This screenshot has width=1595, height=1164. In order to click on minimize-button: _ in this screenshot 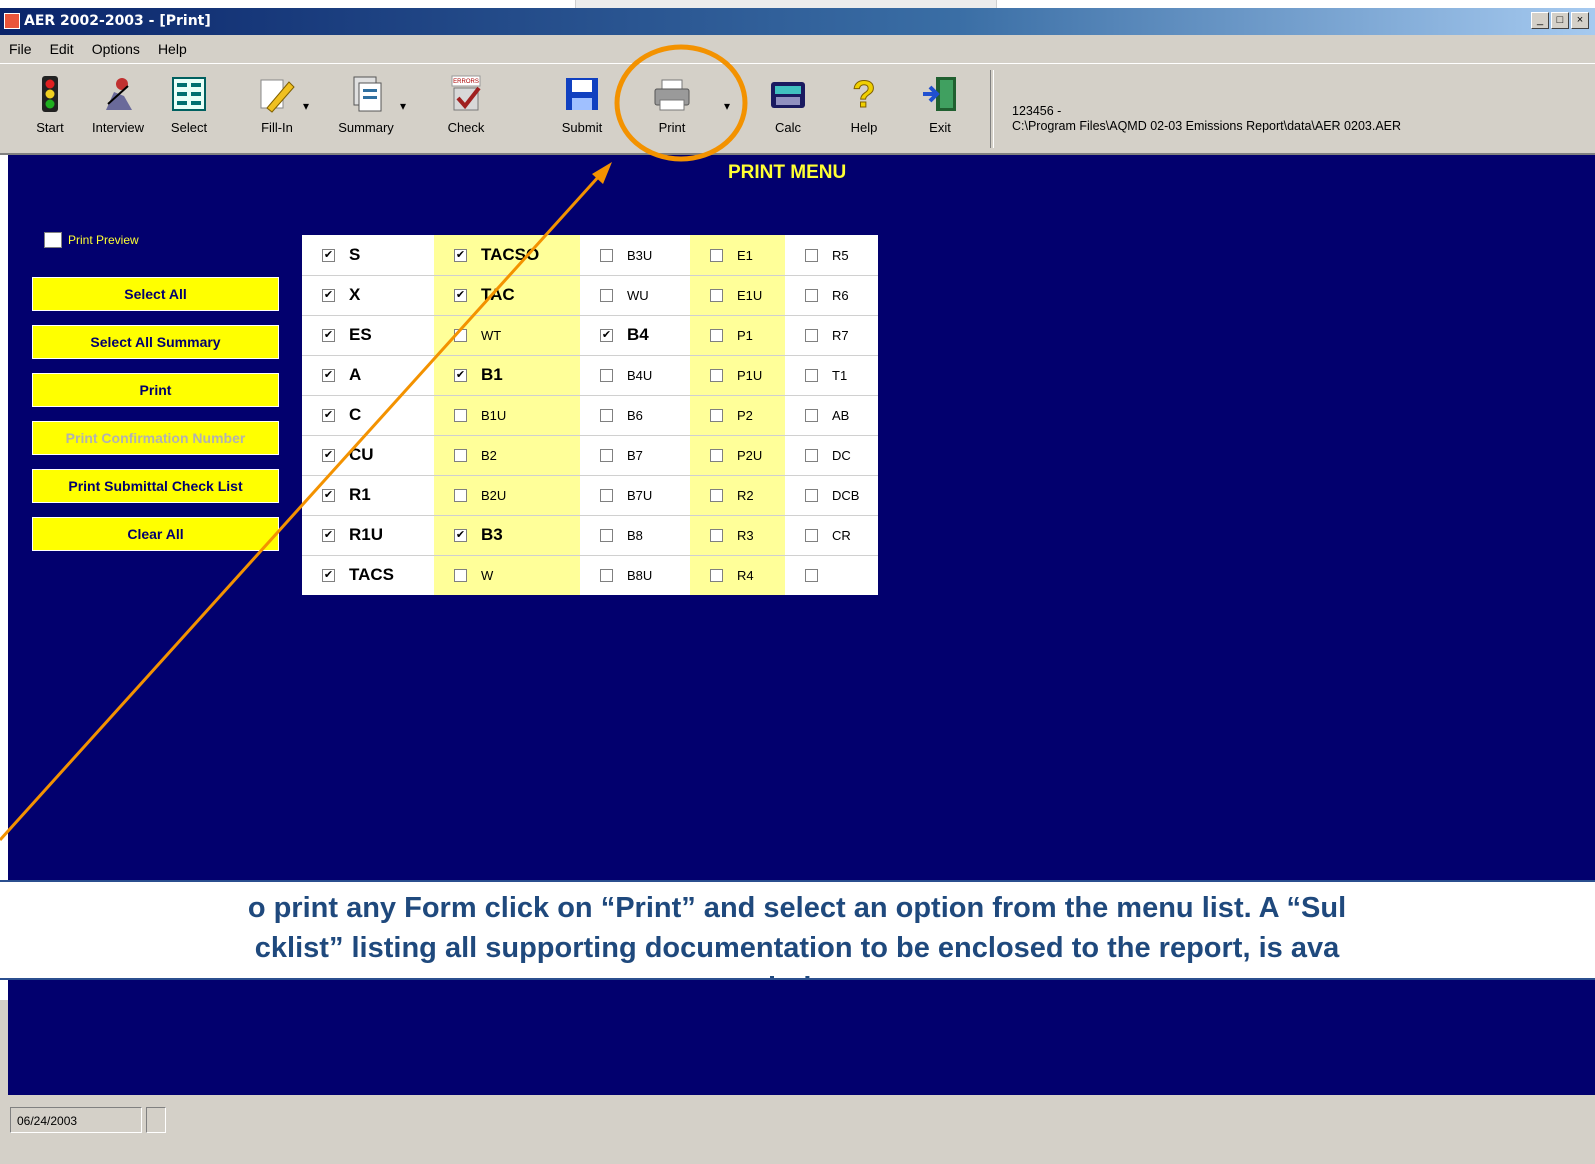, I will do `click(1540, 20)`.